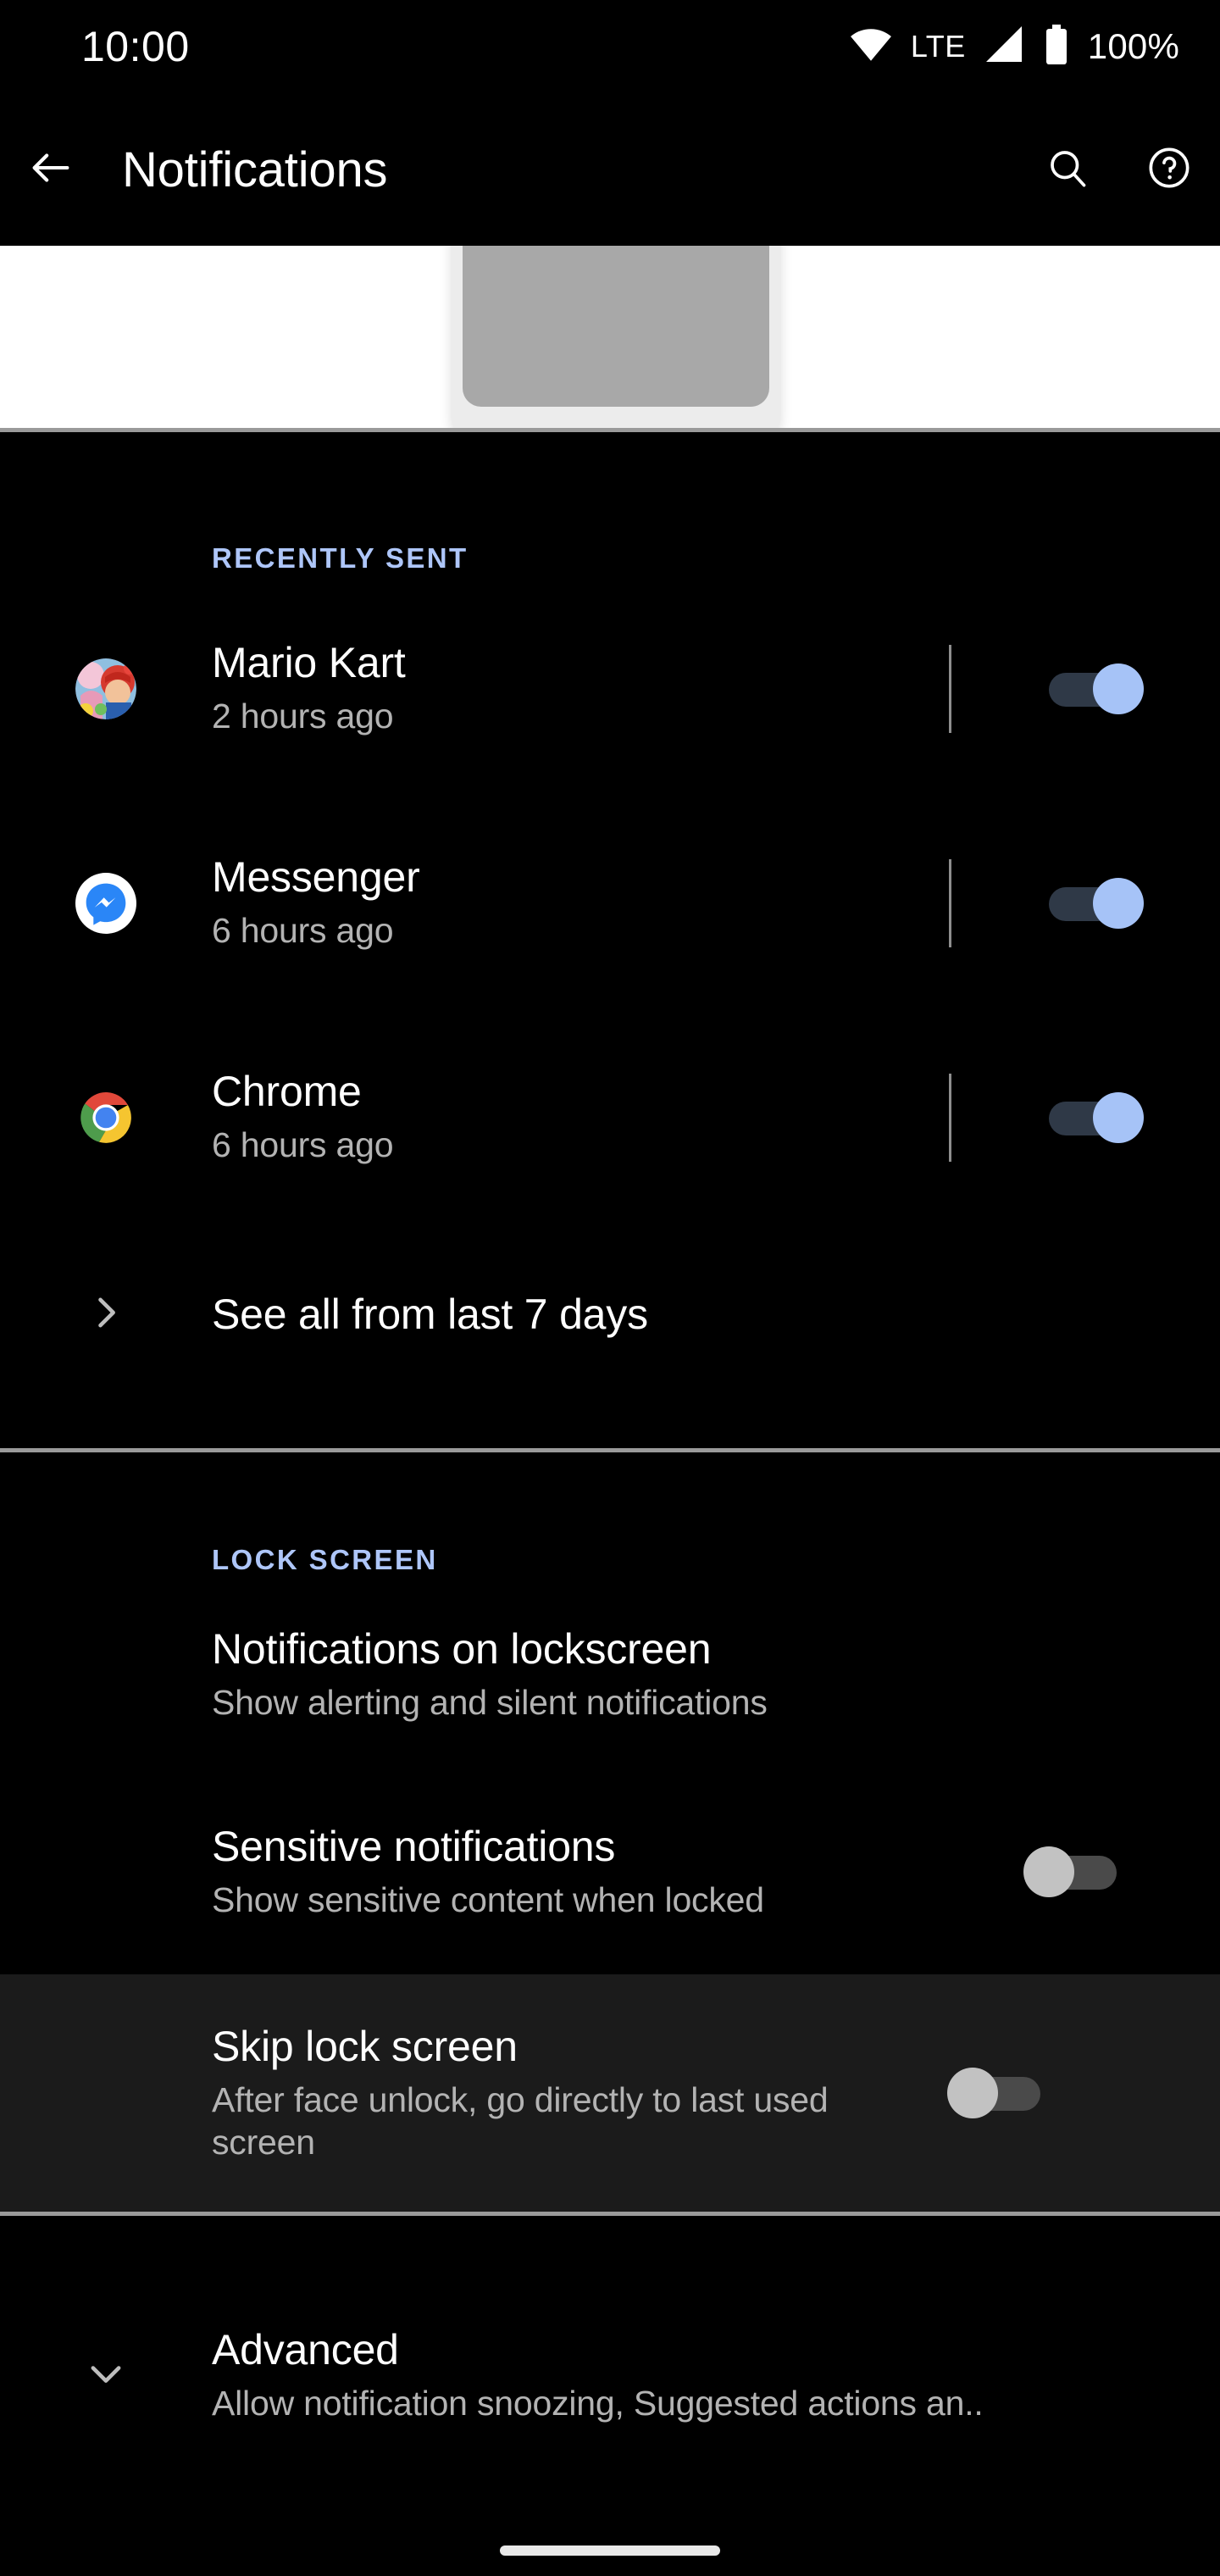  Describe the element at coordinates (430, 1314) in the screenshot. I see `see-all-label: See all from last 7 days` at that location.